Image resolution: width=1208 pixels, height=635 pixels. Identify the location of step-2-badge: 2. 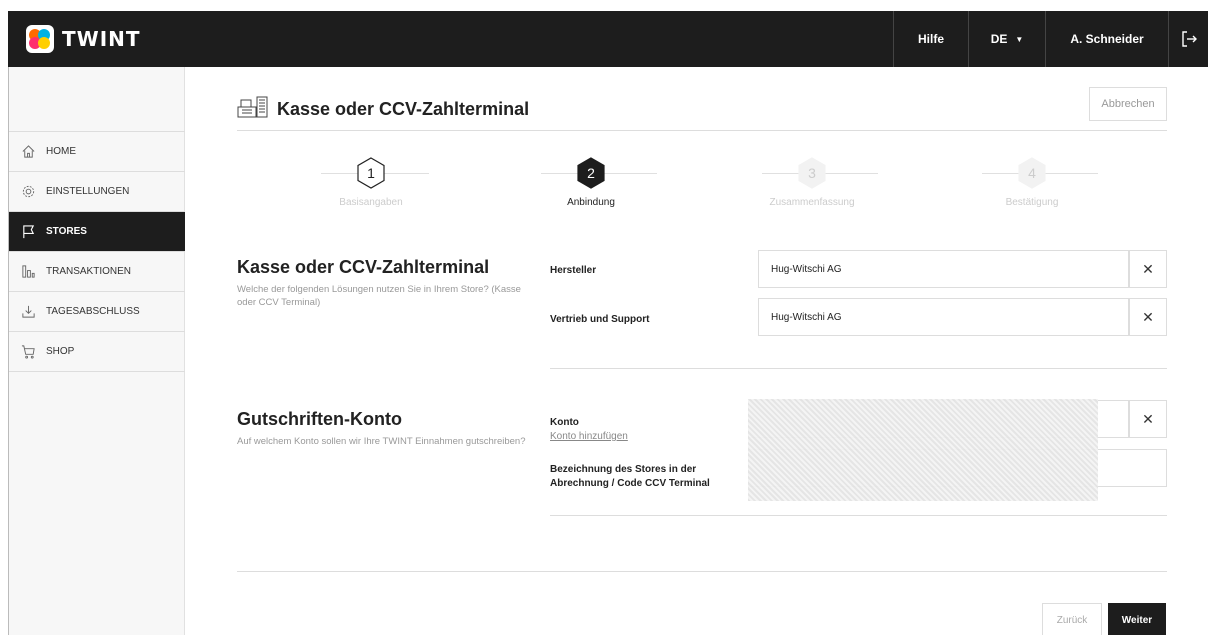
(591, 173).